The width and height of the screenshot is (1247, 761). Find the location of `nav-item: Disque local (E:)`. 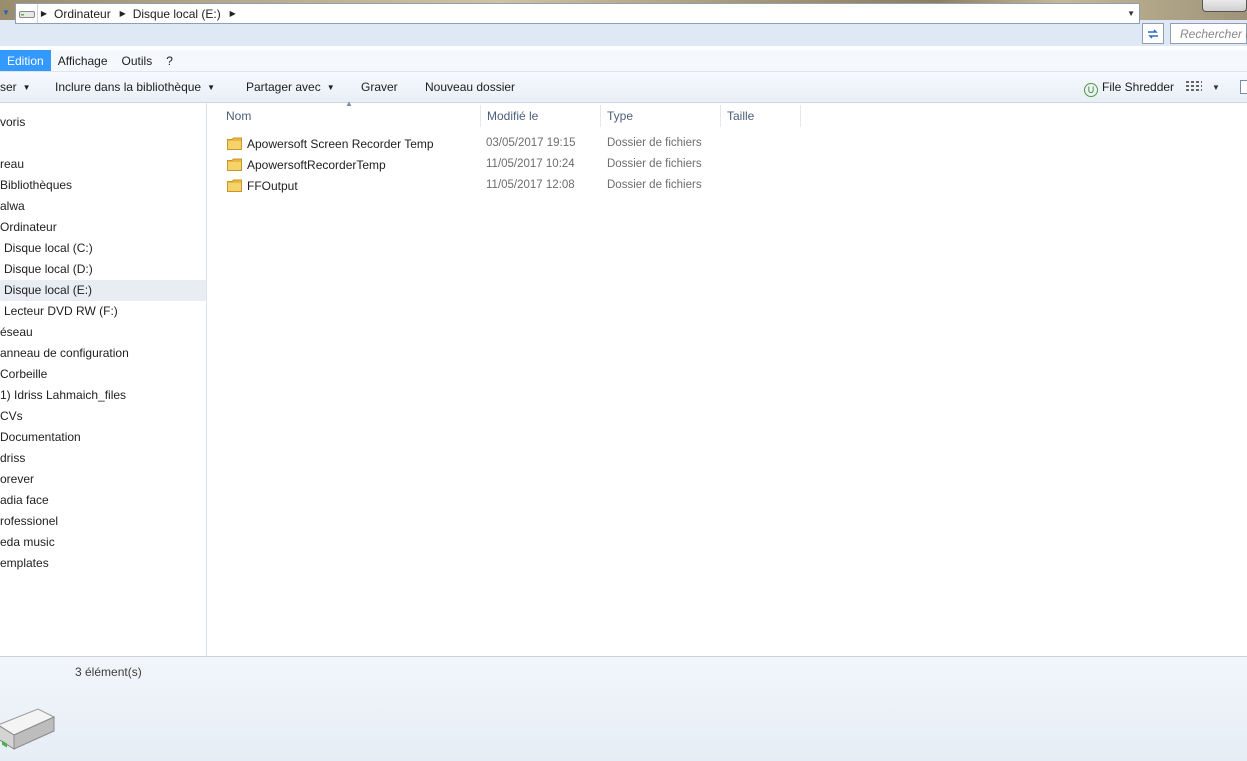

nav-item: Disque local (E:) is located at coordinates (103, 290).